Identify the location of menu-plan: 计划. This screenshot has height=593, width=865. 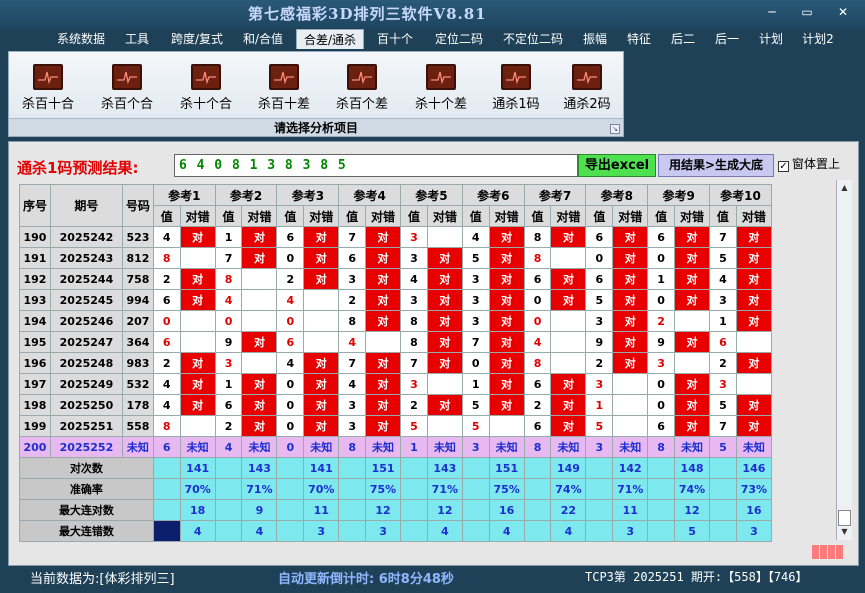
(771, 39).